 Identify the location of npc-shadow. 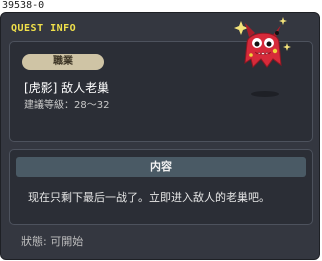
(265, 94).